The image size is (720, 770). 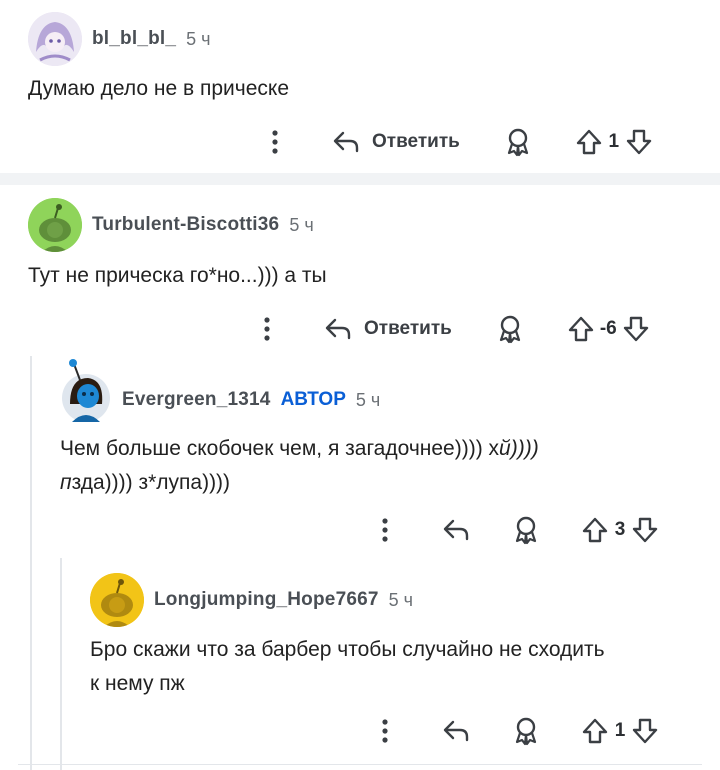 What do you see at coordinates (151, 482) in the screenshot?
I see `comment-text-line: зда)))) з*лупа))))` at bounding box center [151, 482].